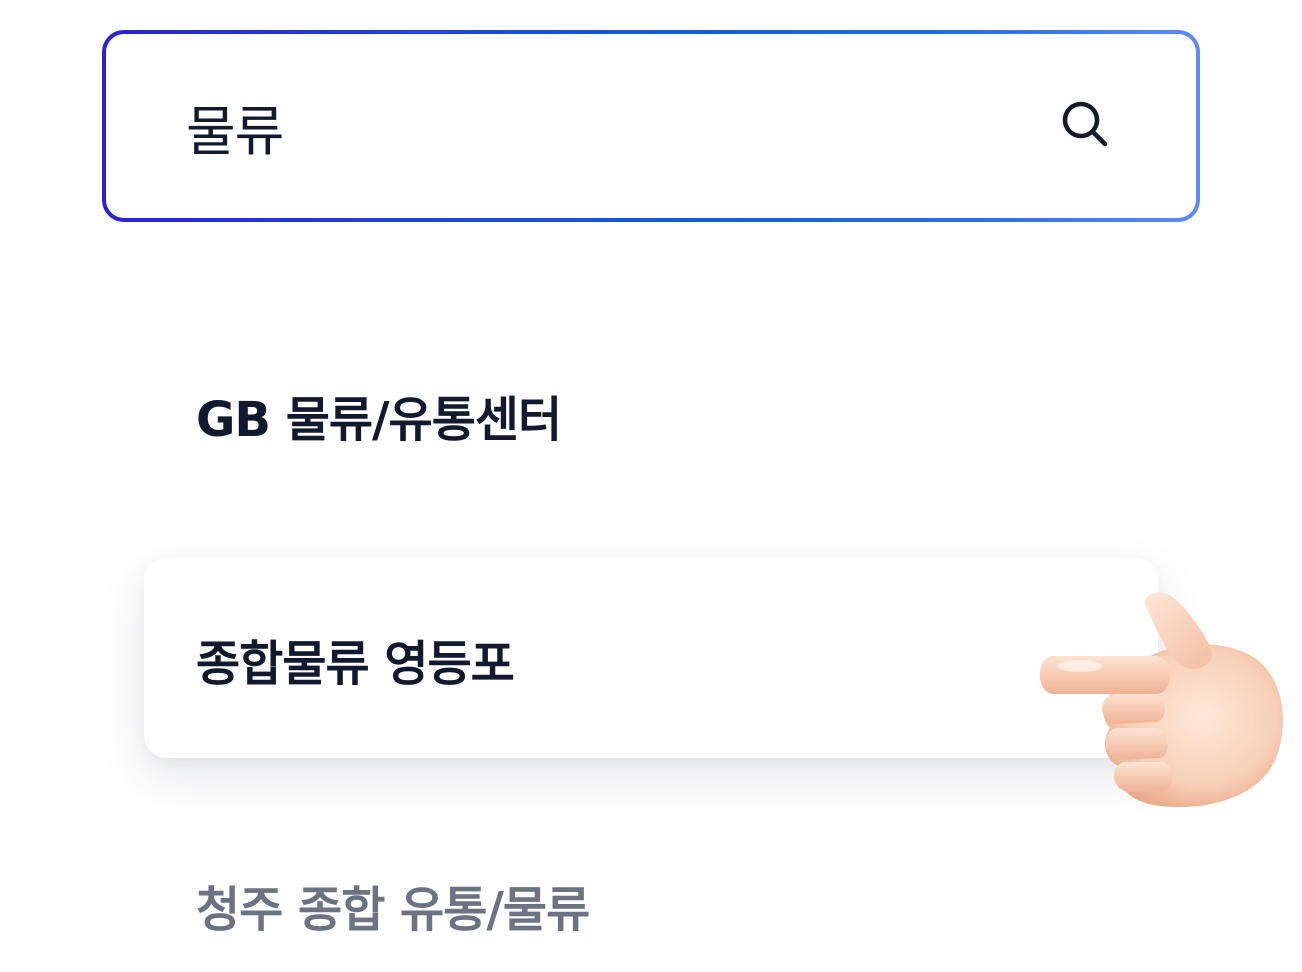  Describe the element at coordinates (355, 664) in the screenshot. I see `search-result-label: 종합물류 영등포` at that location.